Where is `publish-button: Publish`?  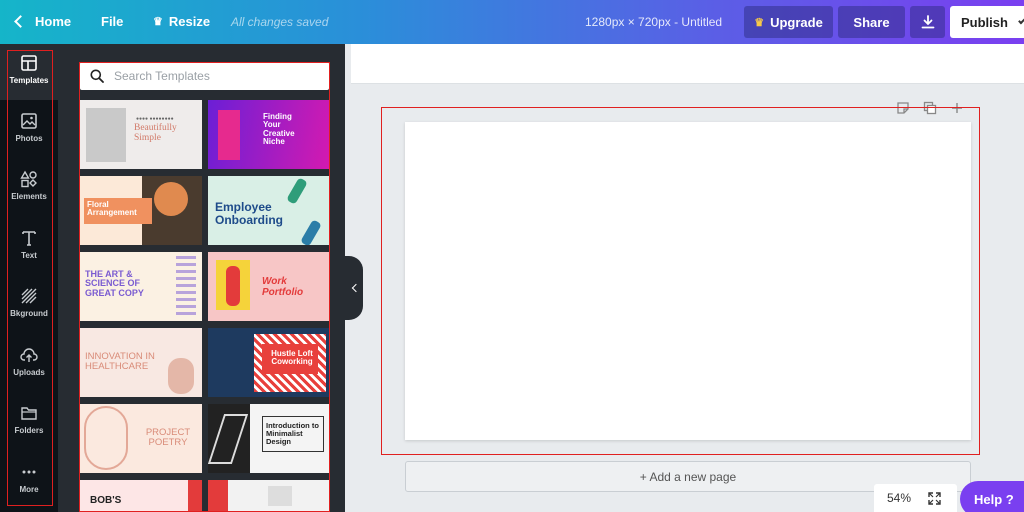
publish-button: Publish is located at coordinates (987, 22).